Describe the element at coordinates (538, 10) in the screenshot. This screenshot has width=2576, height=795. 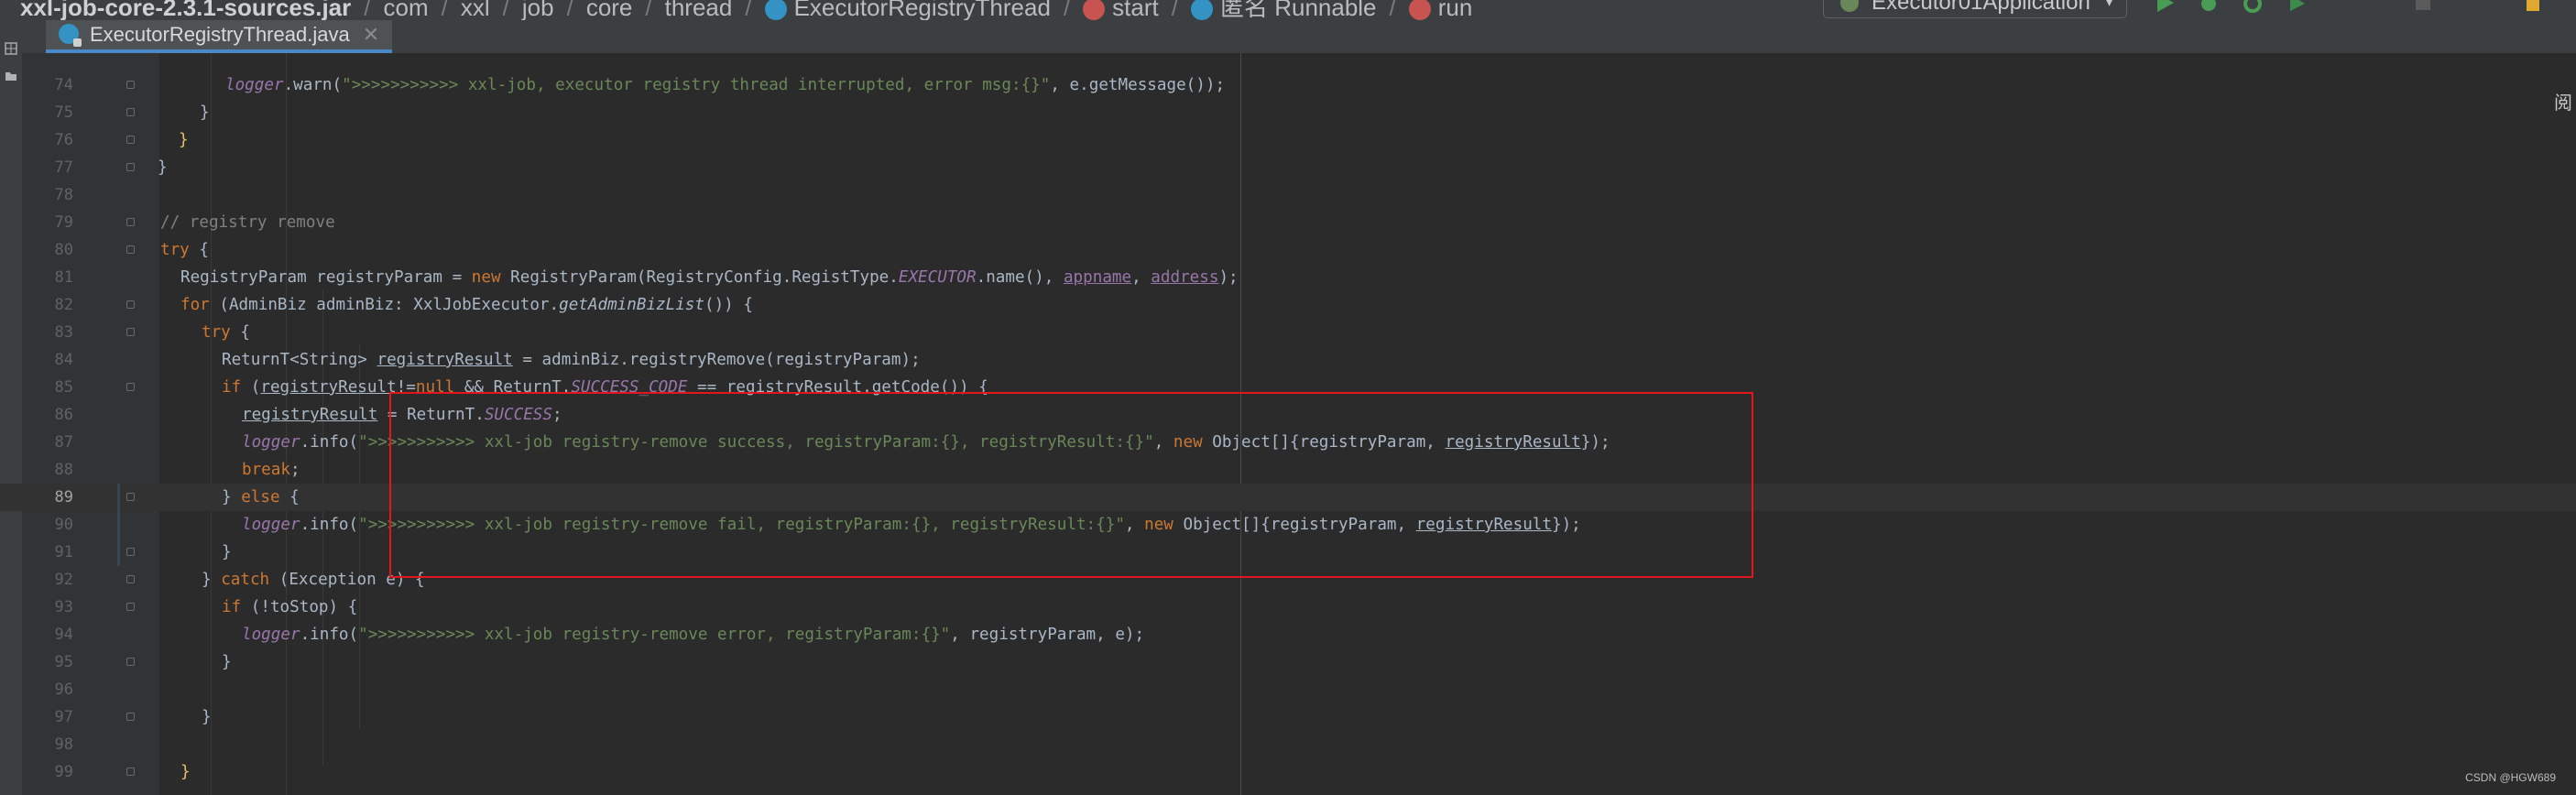
I see `breadcrumb-item: job` at that location.